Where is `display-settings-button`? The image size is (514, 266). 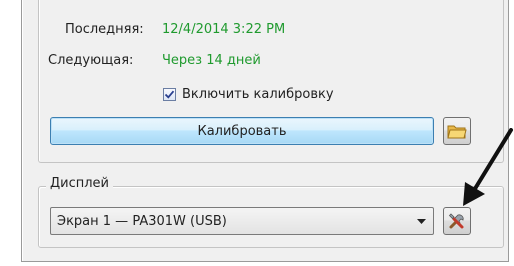 display-settings-button is located at coordinates (457, 221).